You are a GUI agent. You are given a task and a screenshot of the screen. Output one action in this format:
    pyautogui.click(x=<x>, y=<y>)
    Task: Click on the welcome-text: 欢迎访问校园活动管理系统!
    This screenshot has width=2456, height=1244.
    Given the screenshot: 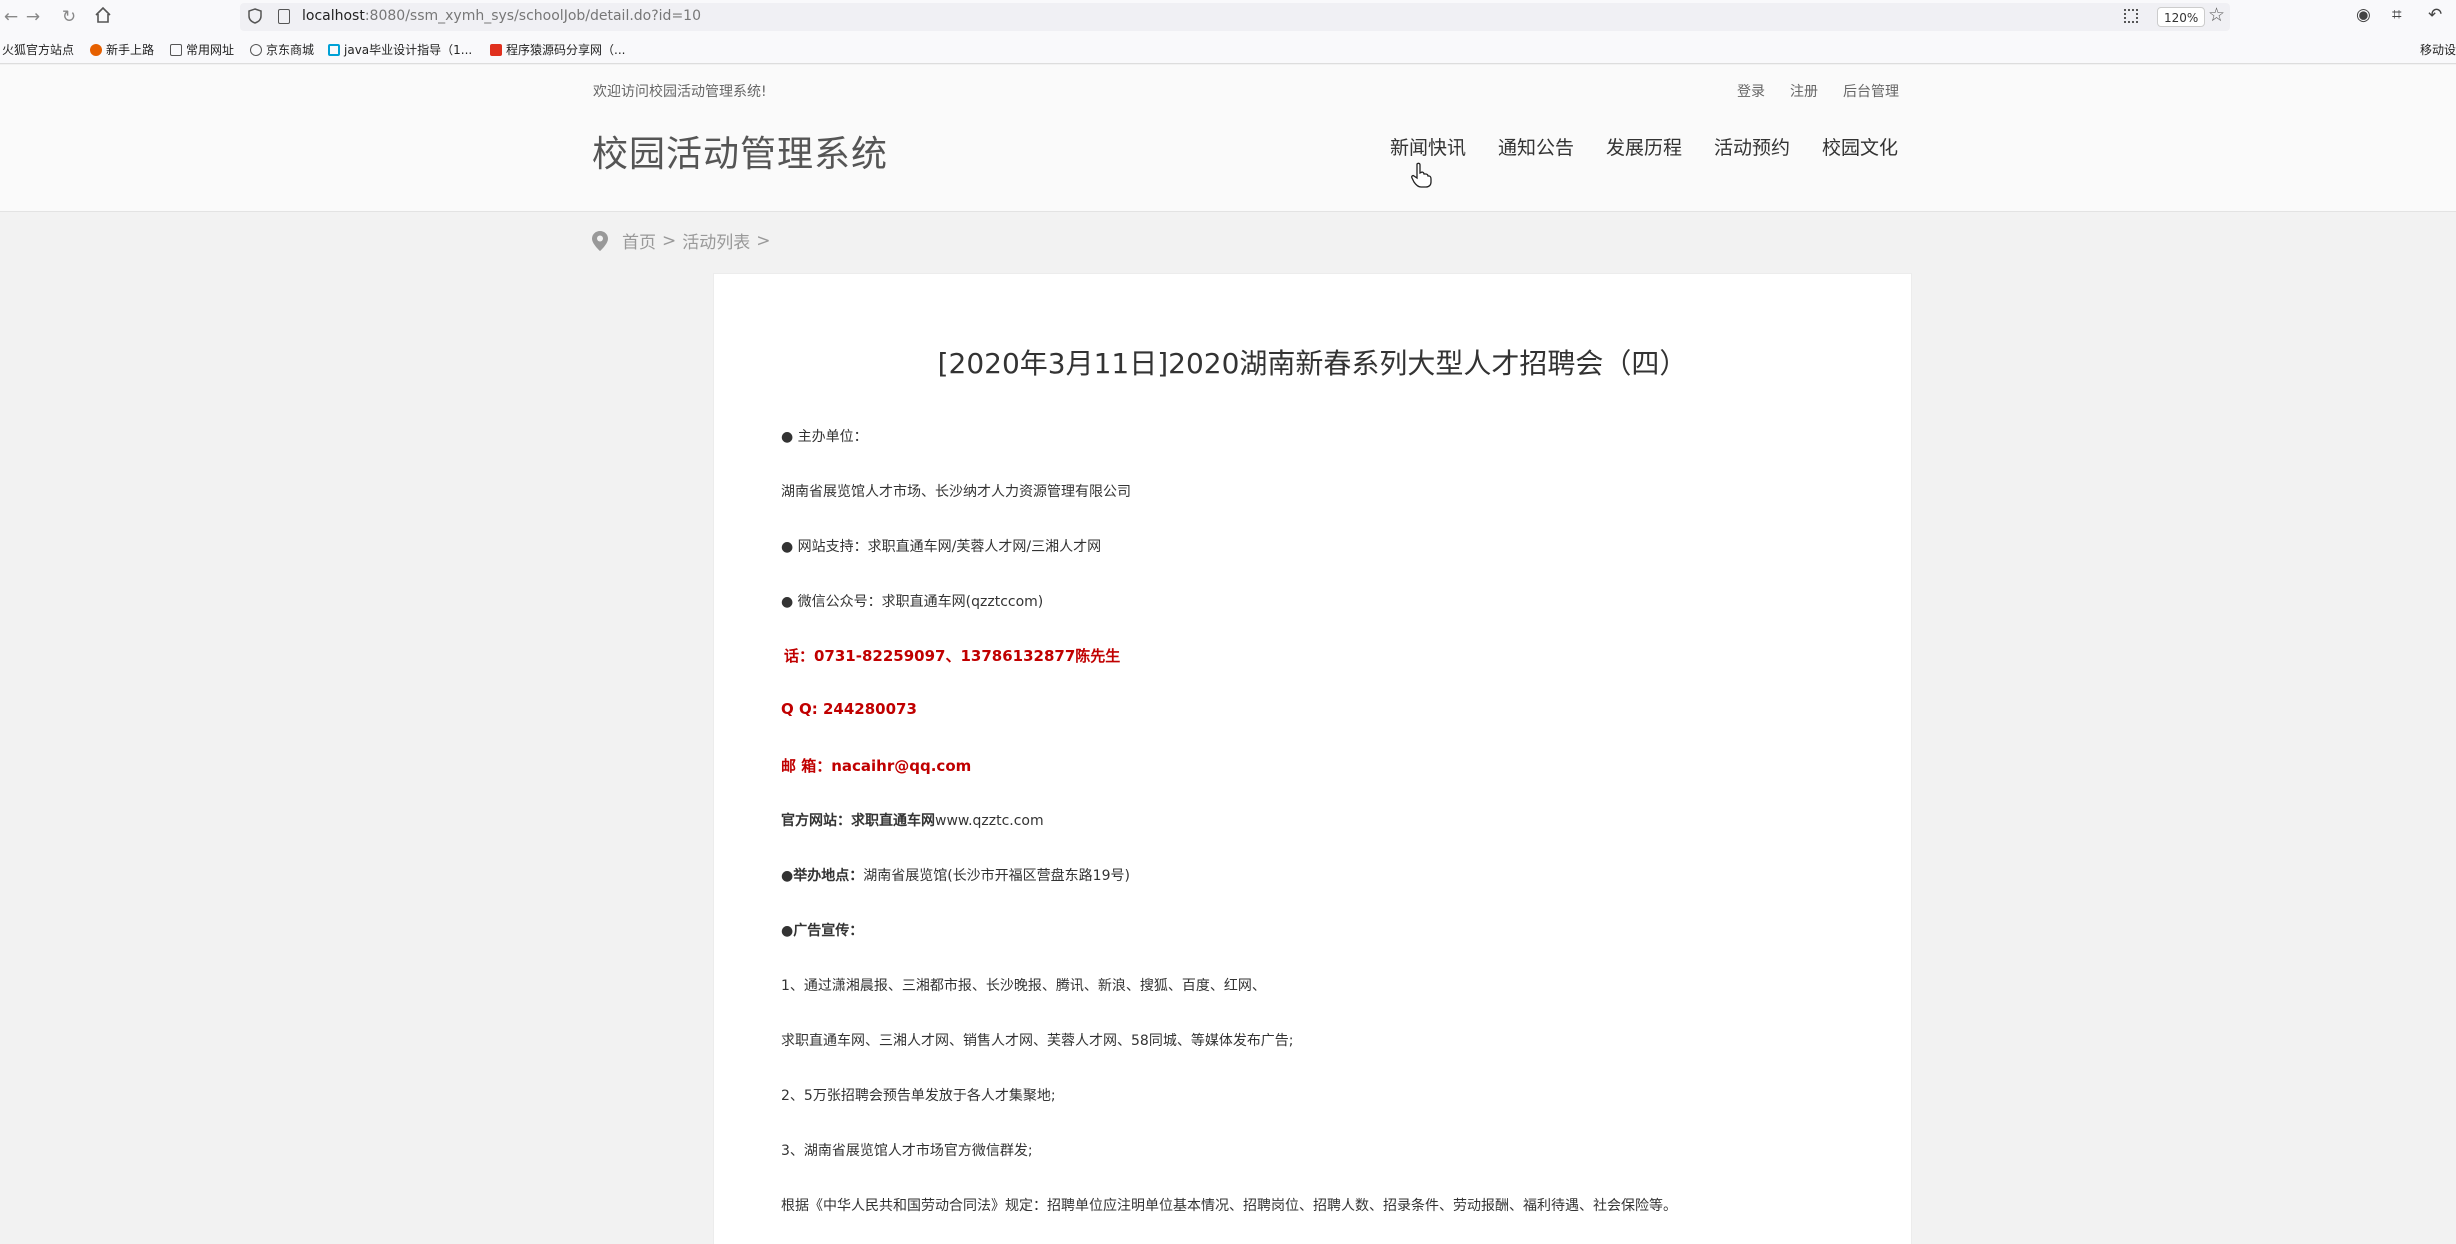 What is the action you would take?
    pyautogui.click(x=680, y=92)
    